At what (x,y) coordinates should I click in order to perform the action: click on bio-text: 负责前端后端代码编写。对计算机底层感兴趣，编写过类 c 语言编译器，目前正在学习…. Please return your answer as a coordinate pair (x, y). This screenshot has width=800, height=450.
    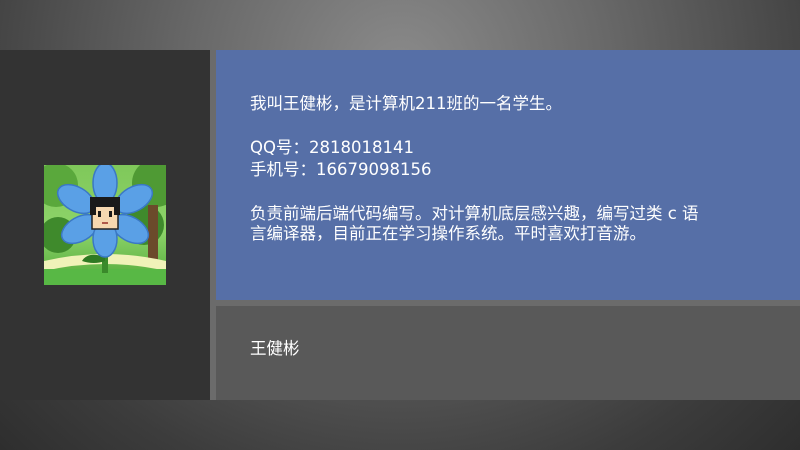
    Looking at the image, I should click on (474, 223).